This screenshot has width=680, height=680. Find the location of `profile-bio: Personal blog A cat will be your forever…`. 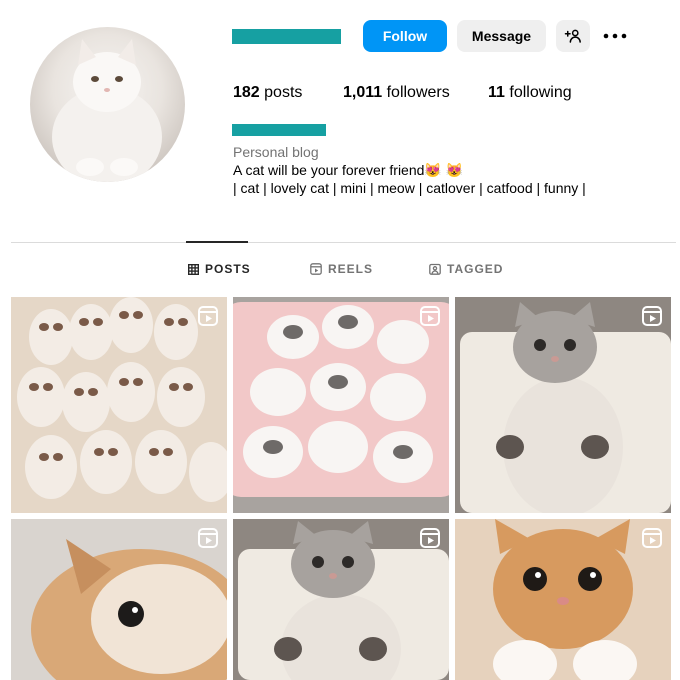

profile-bio: Personal blog A cat will be your forever… is located at coordinates (409, 170).